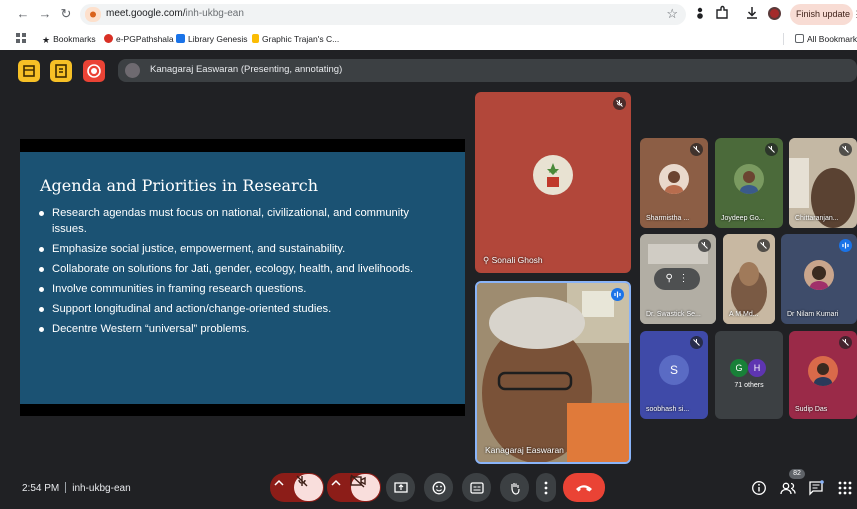  Describe the element at coordinates (139, 39) in the screenshot. I see `bookmark-epgpathshala: e-PGPathshala` at that location.